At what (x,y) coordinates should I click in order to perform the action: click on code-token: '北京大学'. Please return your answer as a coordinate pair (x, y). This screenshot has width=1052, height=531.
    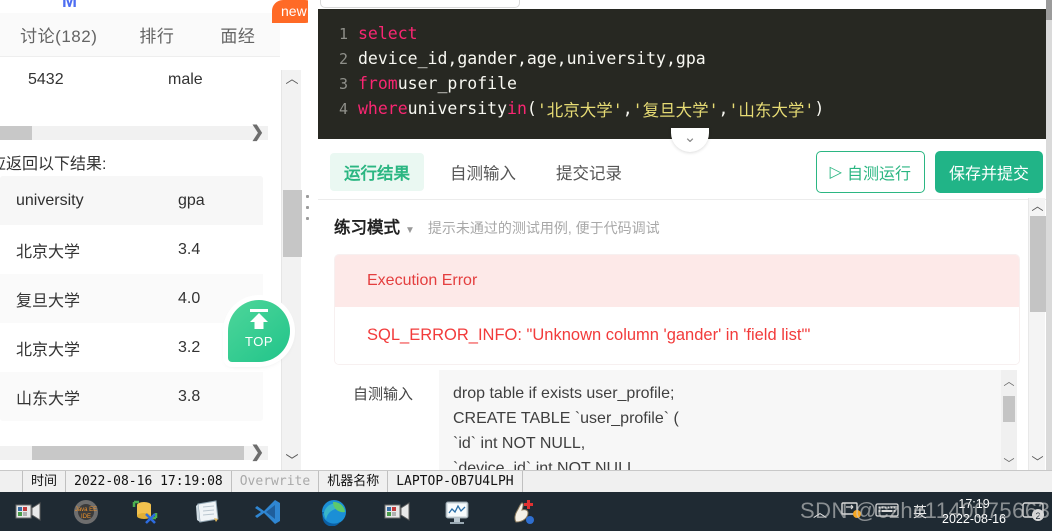
    Looking at the image, I should click on (579, 110).